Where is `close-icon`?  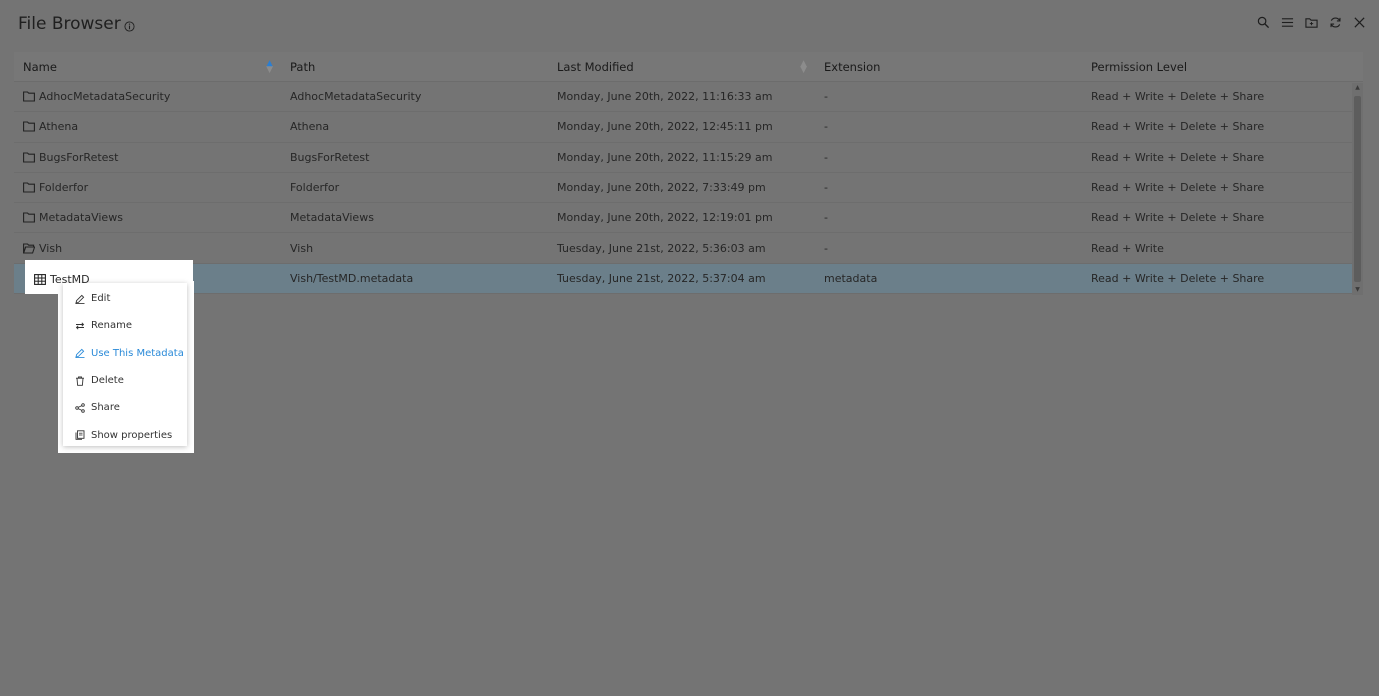 close-icon is located at coordinates (1359, 22).